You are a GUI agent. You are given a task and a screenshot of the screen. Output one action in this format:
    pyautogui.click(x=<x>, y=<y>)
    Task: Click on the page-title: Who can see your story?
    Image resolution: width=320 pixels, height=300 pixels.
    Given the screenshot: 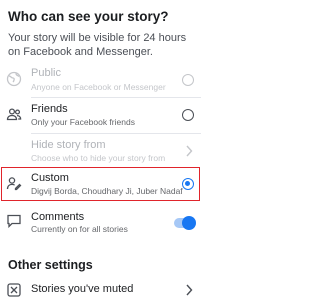 What is the action you would take?
    pyautogui.click(x=88, y=16)
    